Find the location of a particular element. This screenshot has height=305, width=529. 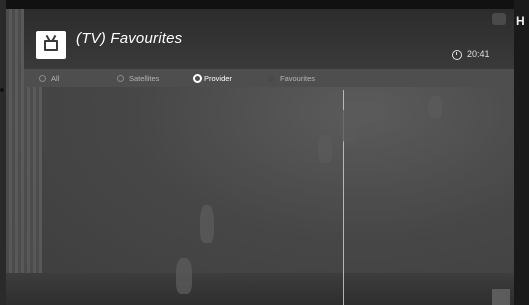

tab-label: Favourites is located at coordinates (298, 78).